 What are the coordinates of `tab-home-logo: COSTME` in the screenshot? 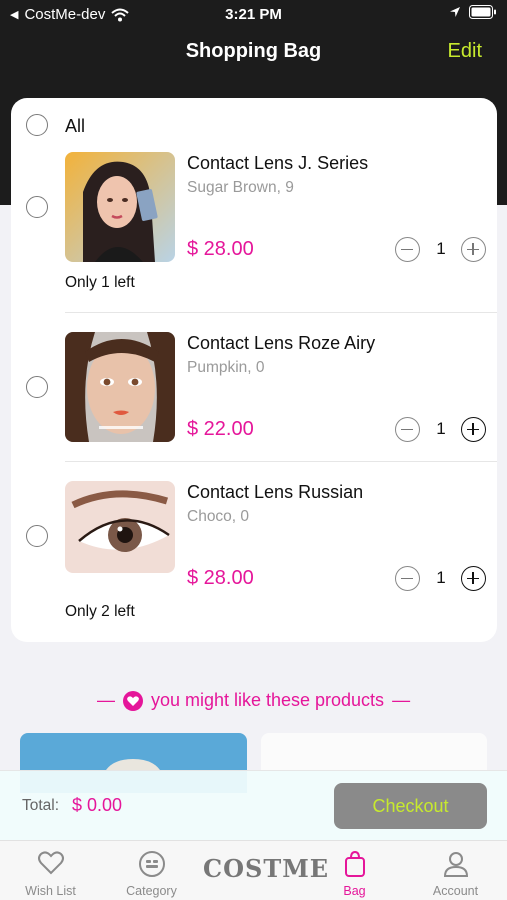 It's located at (266, 870).